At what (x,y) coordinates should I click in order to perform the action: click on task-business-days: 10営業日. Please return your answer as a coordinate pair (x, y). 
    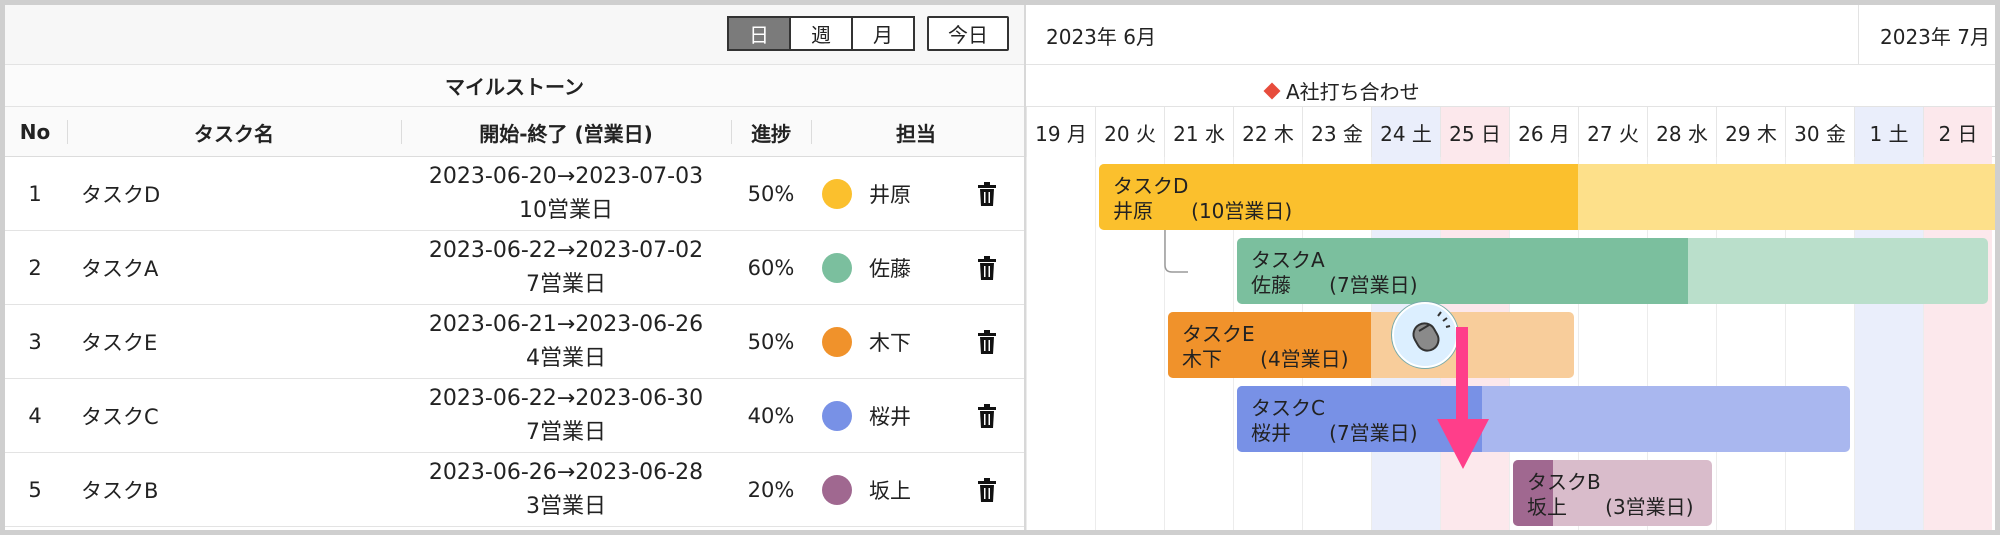
    Looking at the image, I should click on (566, 210).